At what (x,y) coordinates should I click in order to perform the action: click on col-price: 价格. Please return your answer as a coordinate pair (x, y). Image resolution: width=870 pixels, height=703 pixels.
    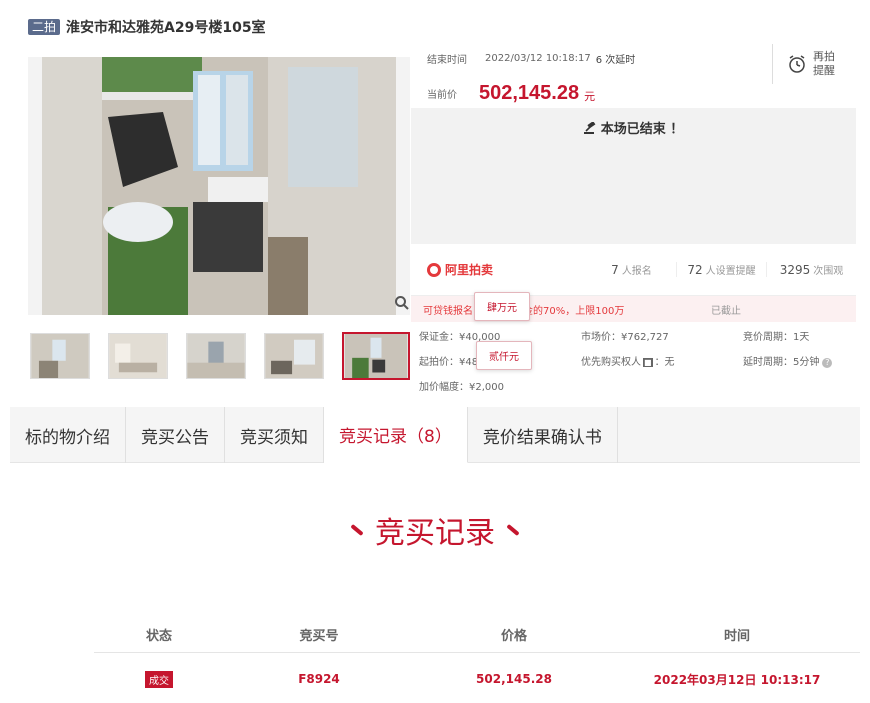
    Looking at the image, I should click on (513, 636).